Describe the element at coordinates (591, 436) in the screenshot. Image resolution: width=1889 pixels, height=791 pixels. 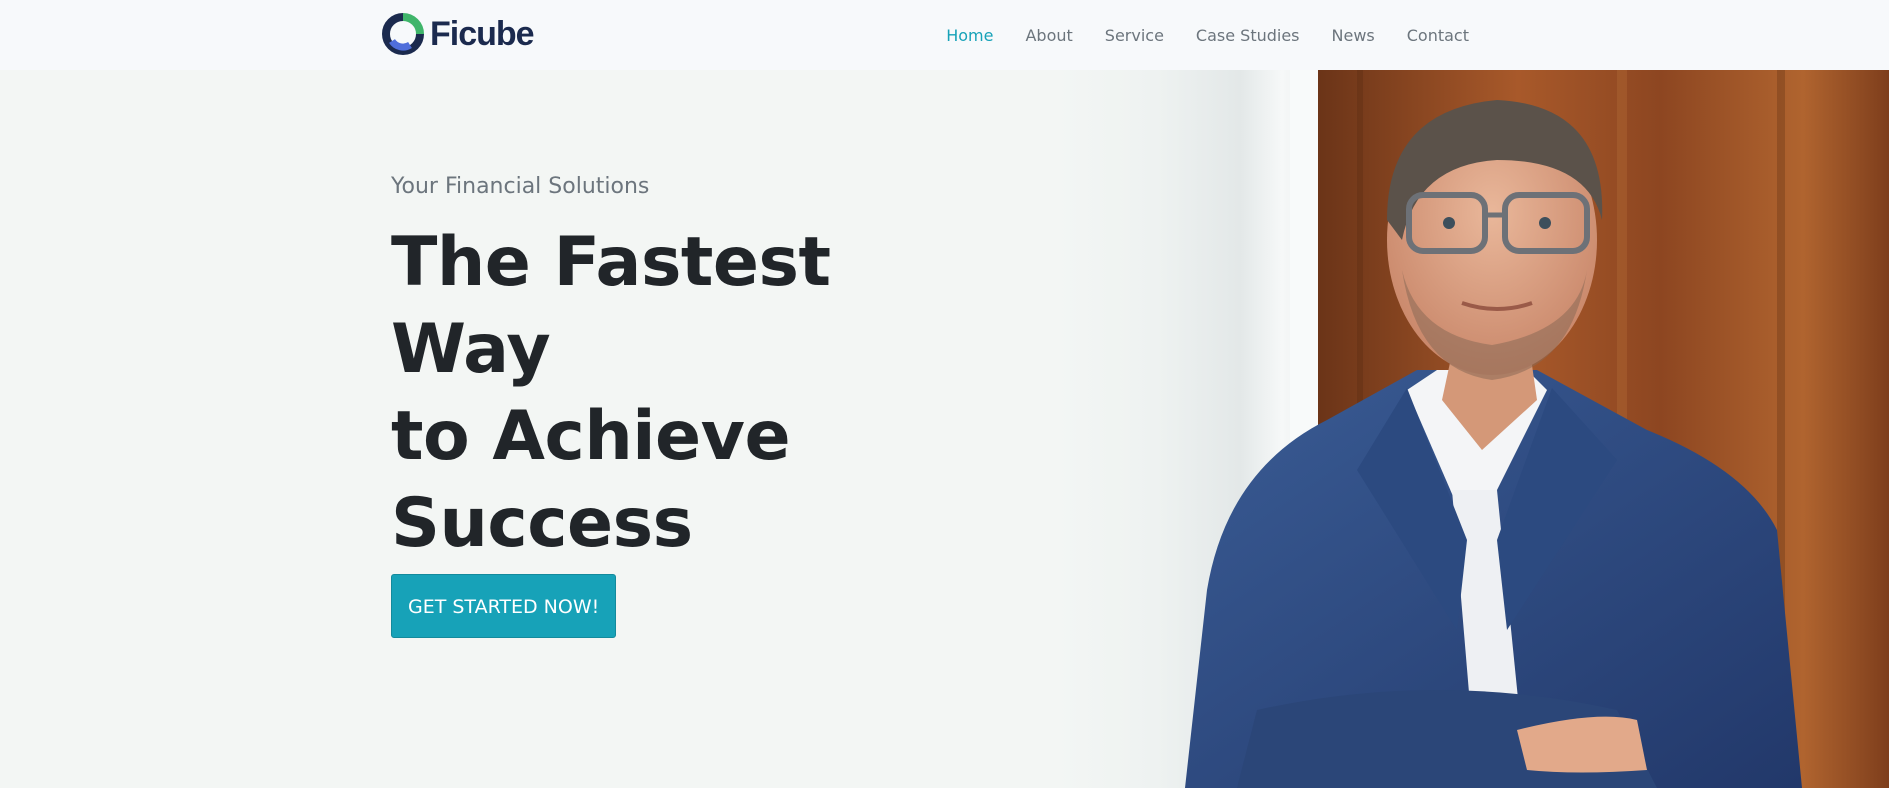
I see `headline-line: to Achieve` at that location.